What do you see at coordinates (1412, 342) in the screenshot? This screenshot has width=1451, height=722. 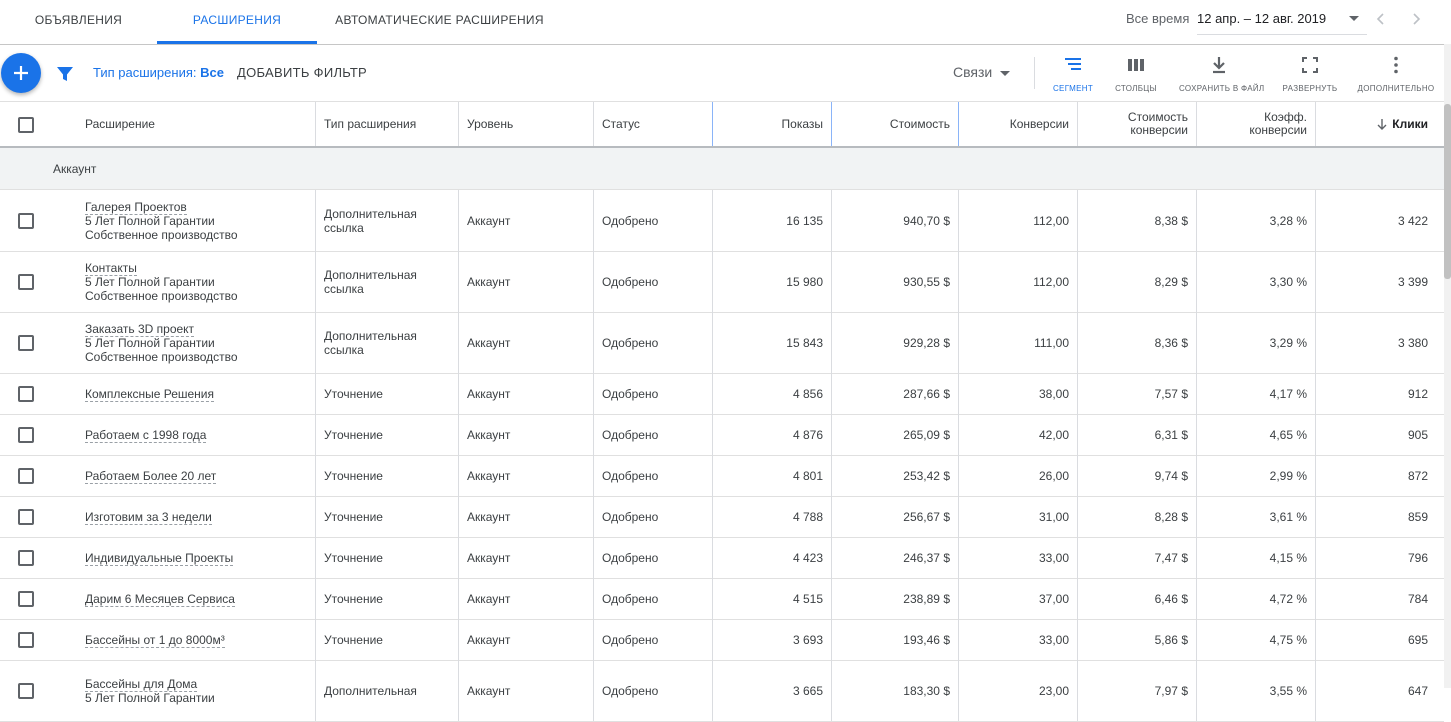 I see `cell-clicks: 3 380` at bounding box center [1412, 342].